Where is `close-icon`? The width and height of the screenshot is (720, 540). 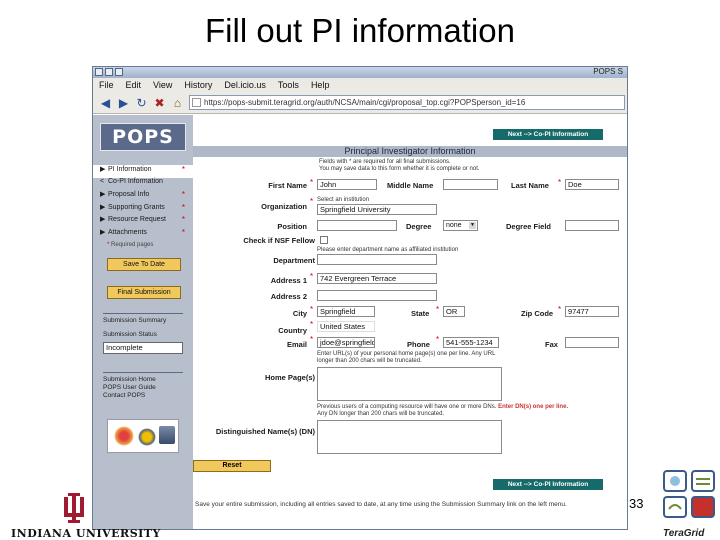
close-icon is located at coordinates (119, 72).